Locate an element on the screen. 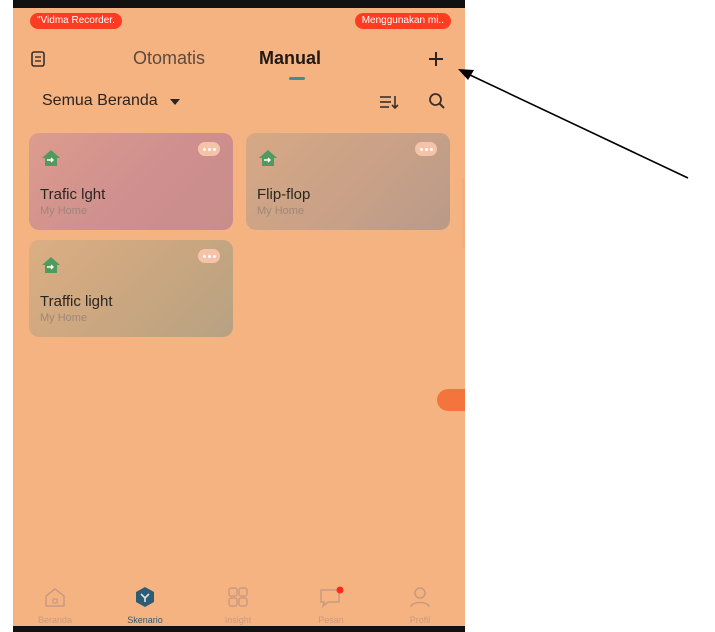 The width and height of the screenshot is (715, 632). scene-title: Trafic lght is located at coordinates (73, 194).